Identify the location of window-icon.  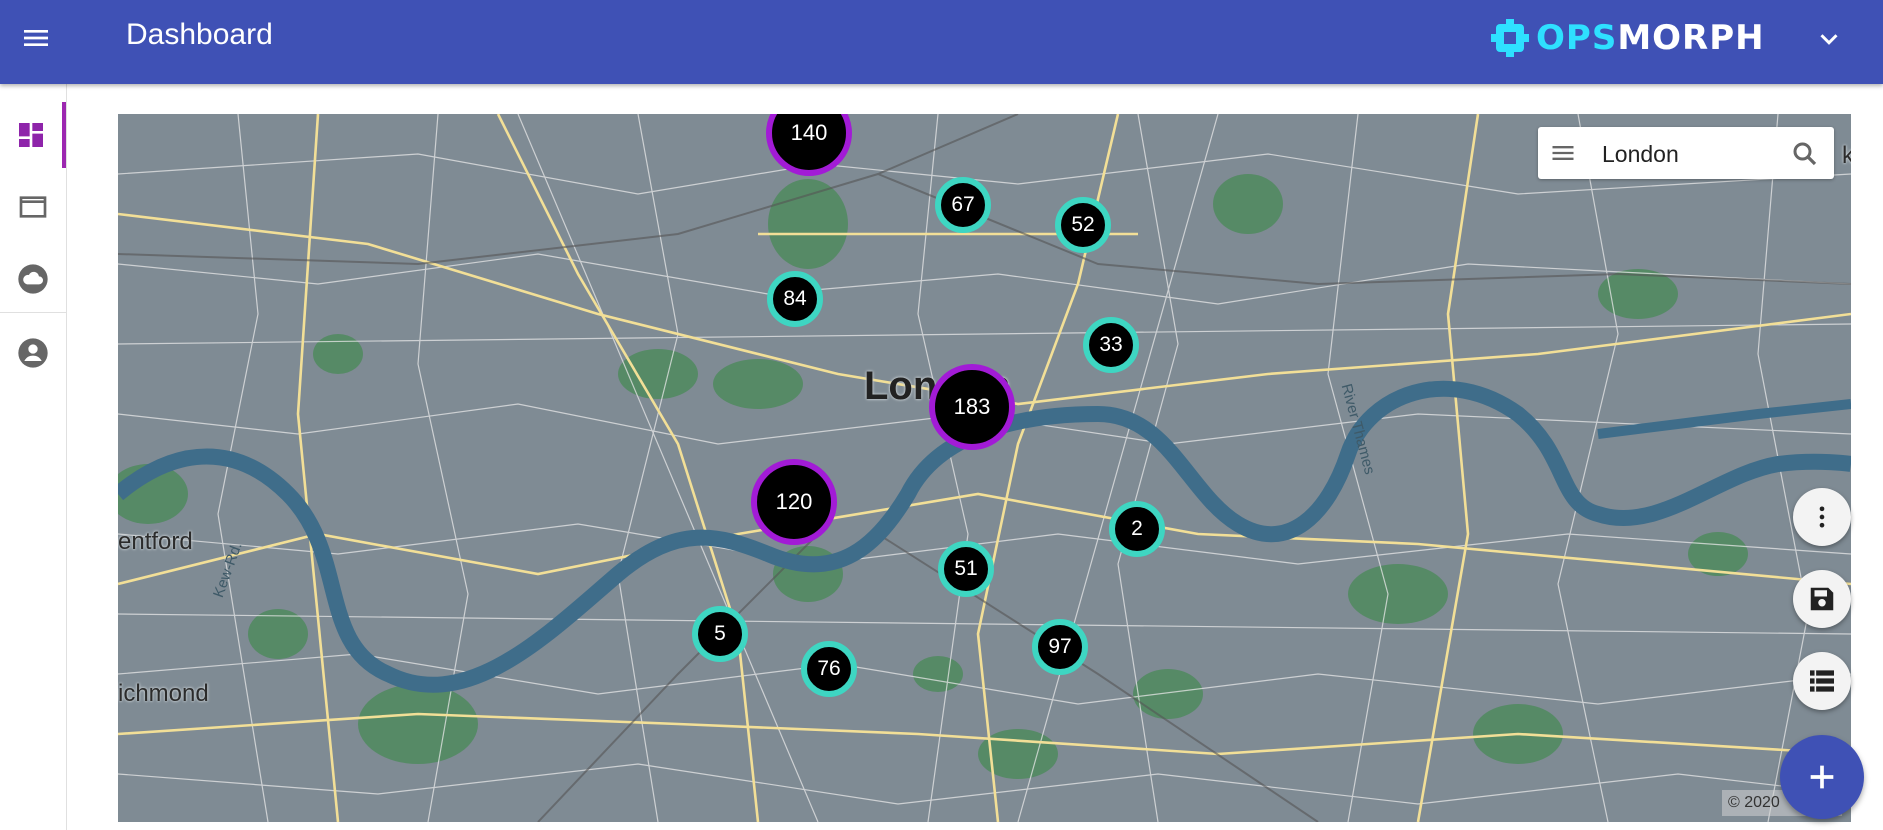
(33, 207).